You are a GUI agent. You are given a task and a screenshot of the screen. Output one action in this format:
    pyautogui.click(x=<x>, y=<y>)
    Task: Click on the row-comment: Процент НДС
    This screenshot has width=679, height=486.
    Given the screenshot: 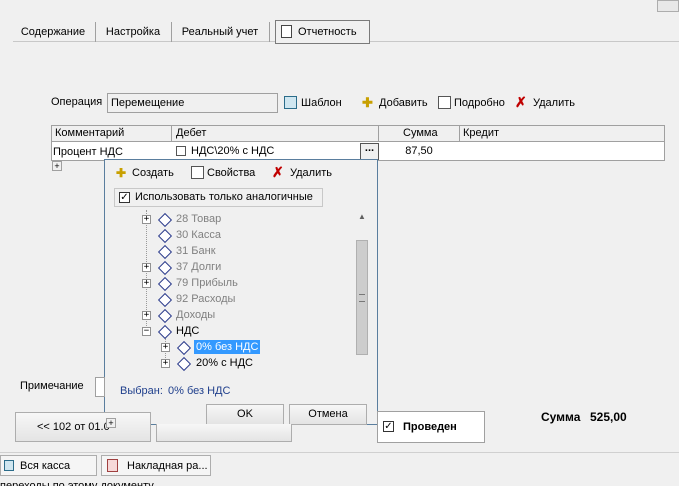 What is the action you would take?
    pyautogui.click(x=88, y=152)
    